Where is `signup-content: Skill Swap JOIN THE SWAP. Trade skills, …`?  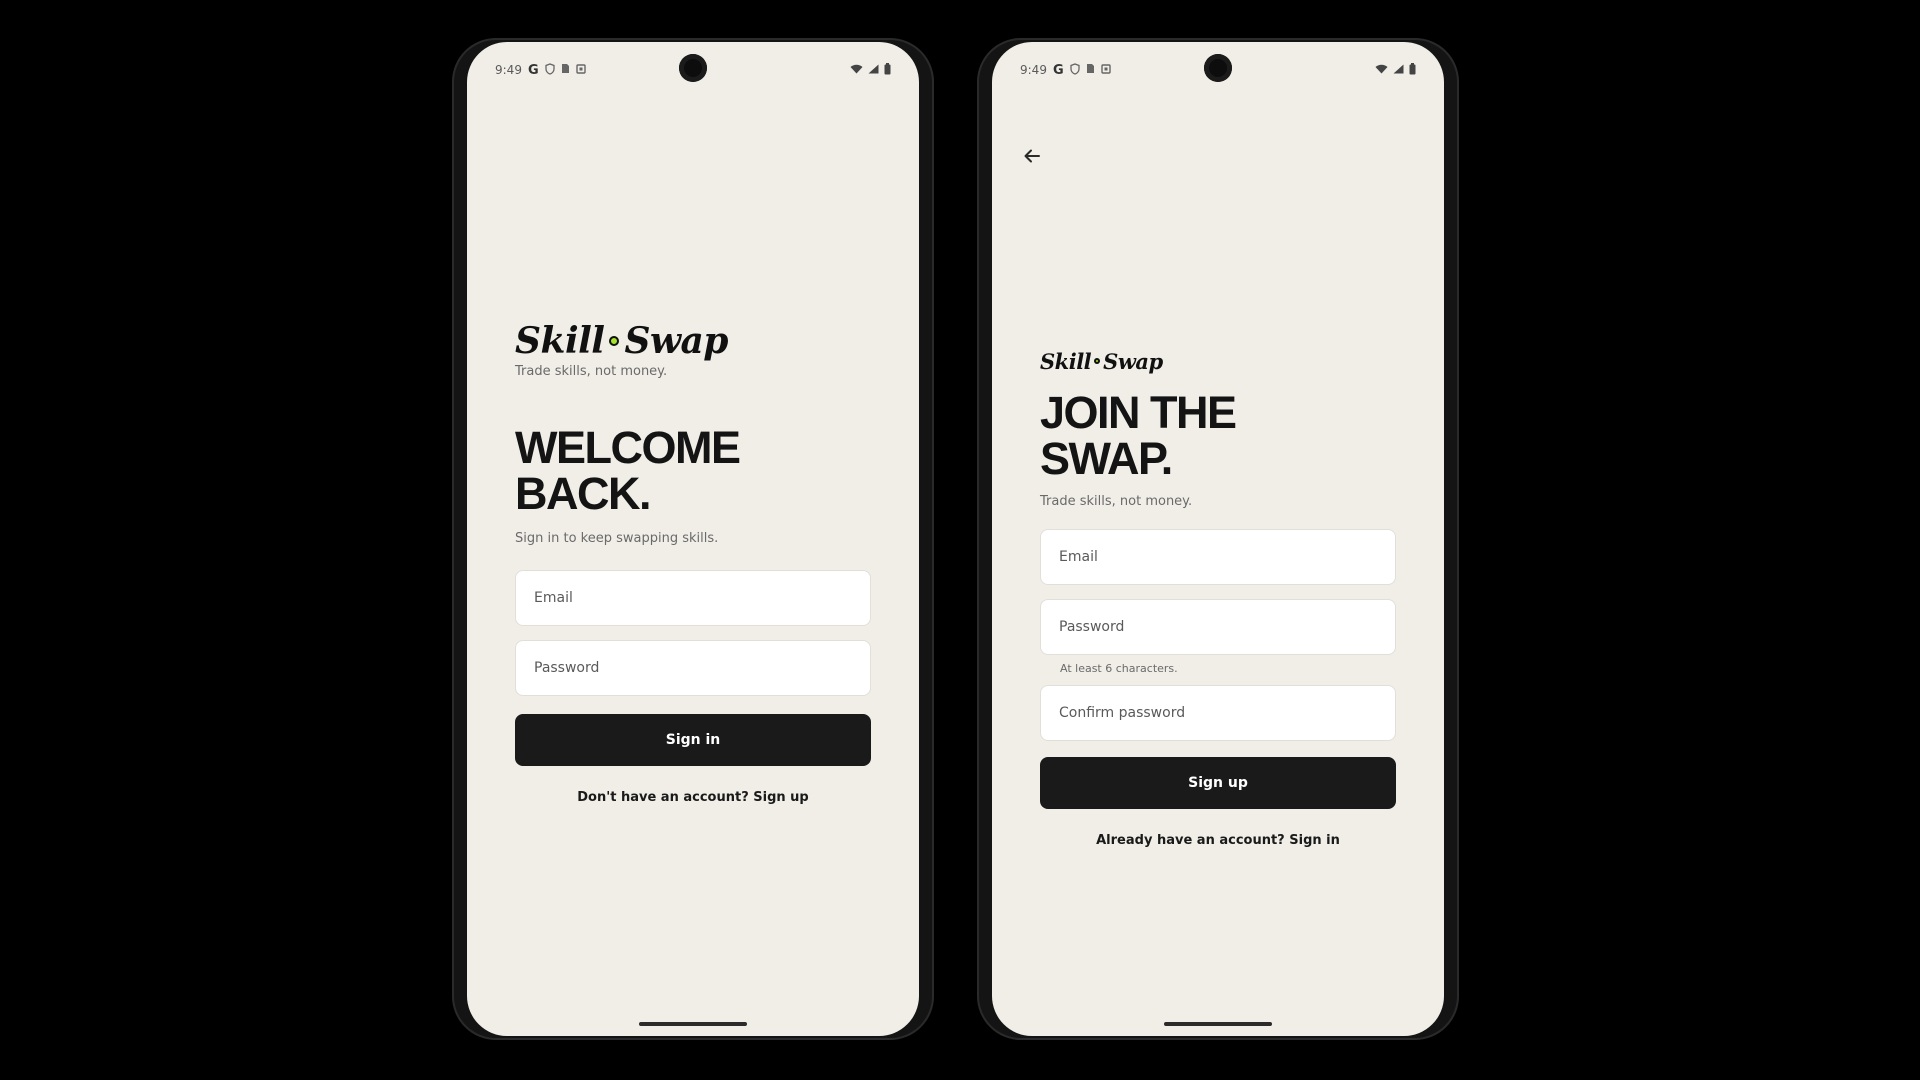 signup-content: Skill Swap JOIN THE SWAP. Trade skills, … is located at coordinates (1218, 598).